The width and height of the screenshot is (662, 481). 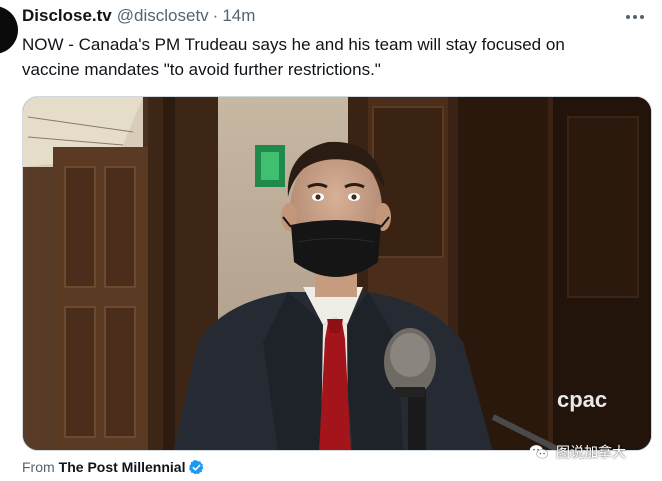 What do you see at coordinates (67, 16) in the screenshot?
I see `display-name: Disclose.tv` at bounding box center [67, 16].